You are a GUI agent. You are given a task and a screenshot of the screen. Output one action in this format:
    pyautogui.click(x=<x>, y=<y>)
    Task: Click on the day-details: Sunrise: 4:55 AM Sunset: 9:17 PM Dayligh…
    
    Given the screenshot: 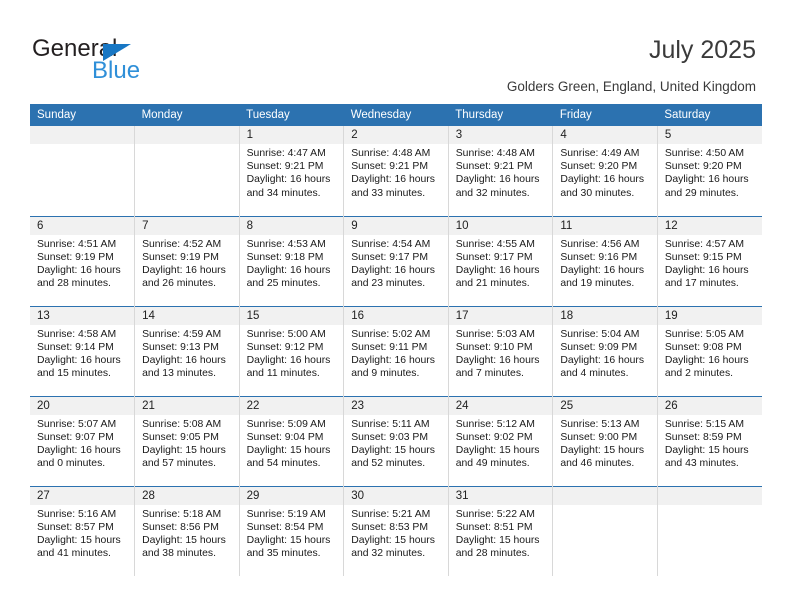 What is the action you would take?
    pyautogui.click(x=500, y=263)
    